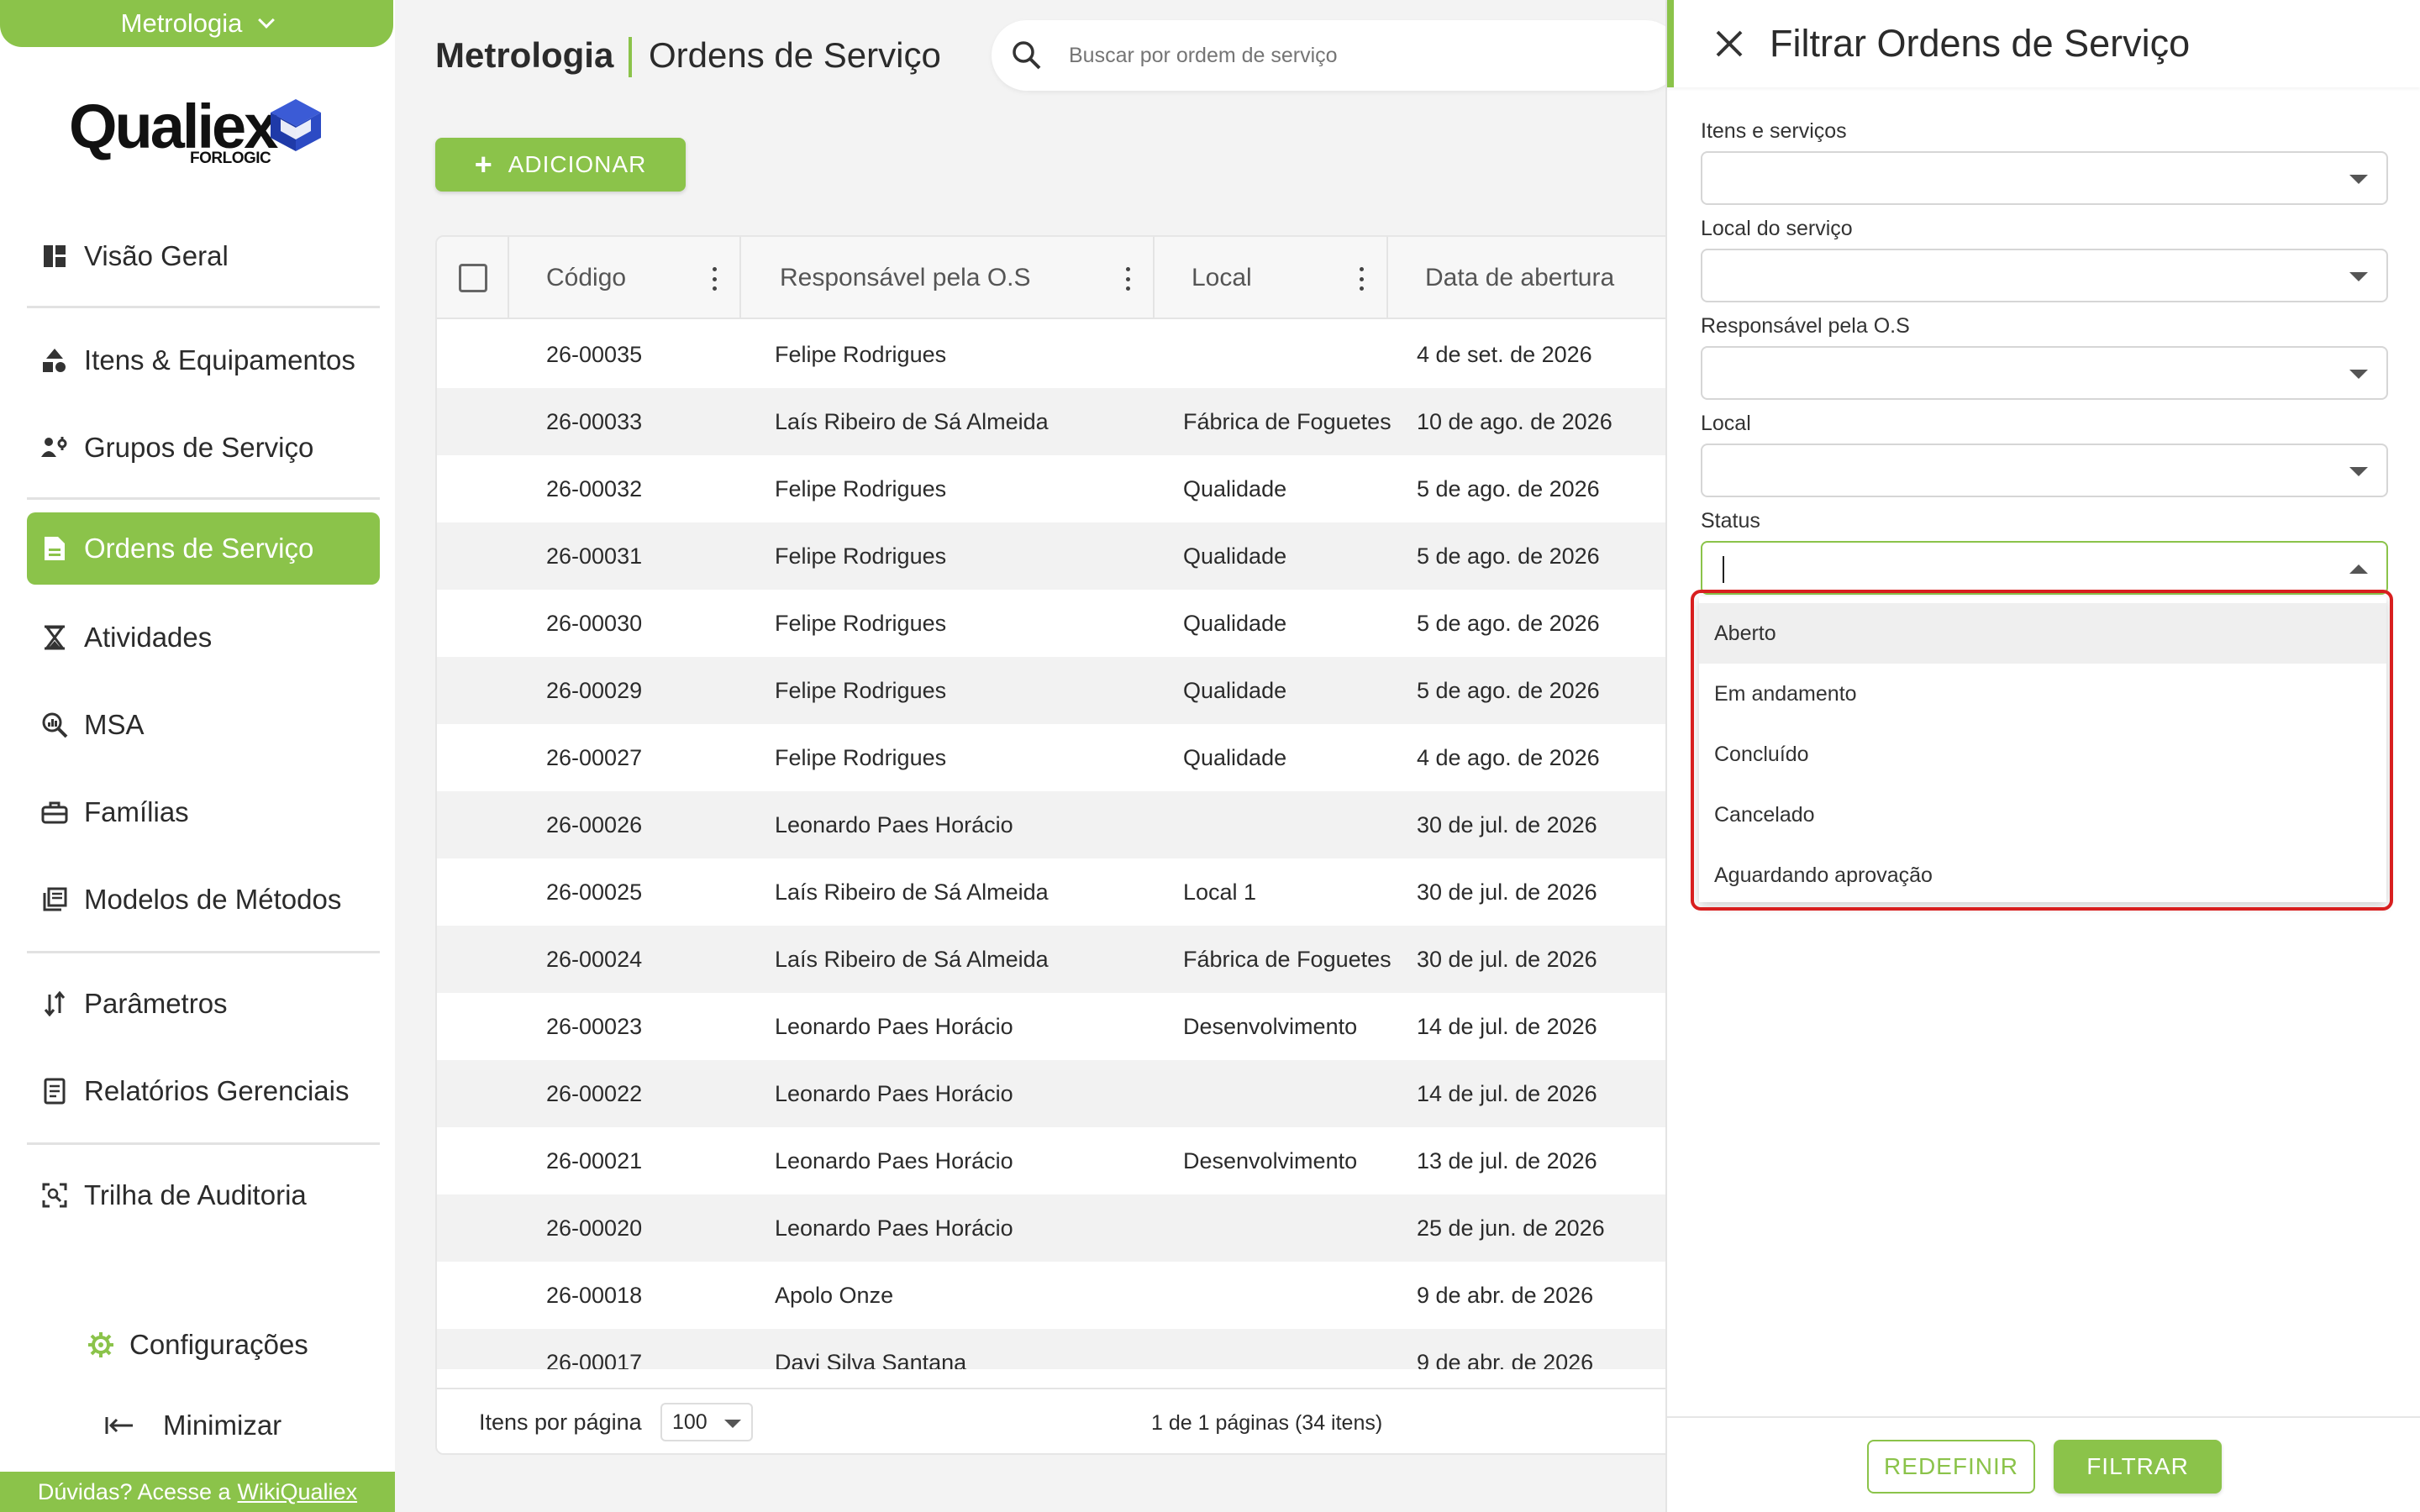 The height and width of the screenshot is (1512, 2420). I want to click on sidebar-item: Atividades, so click(203, 637).